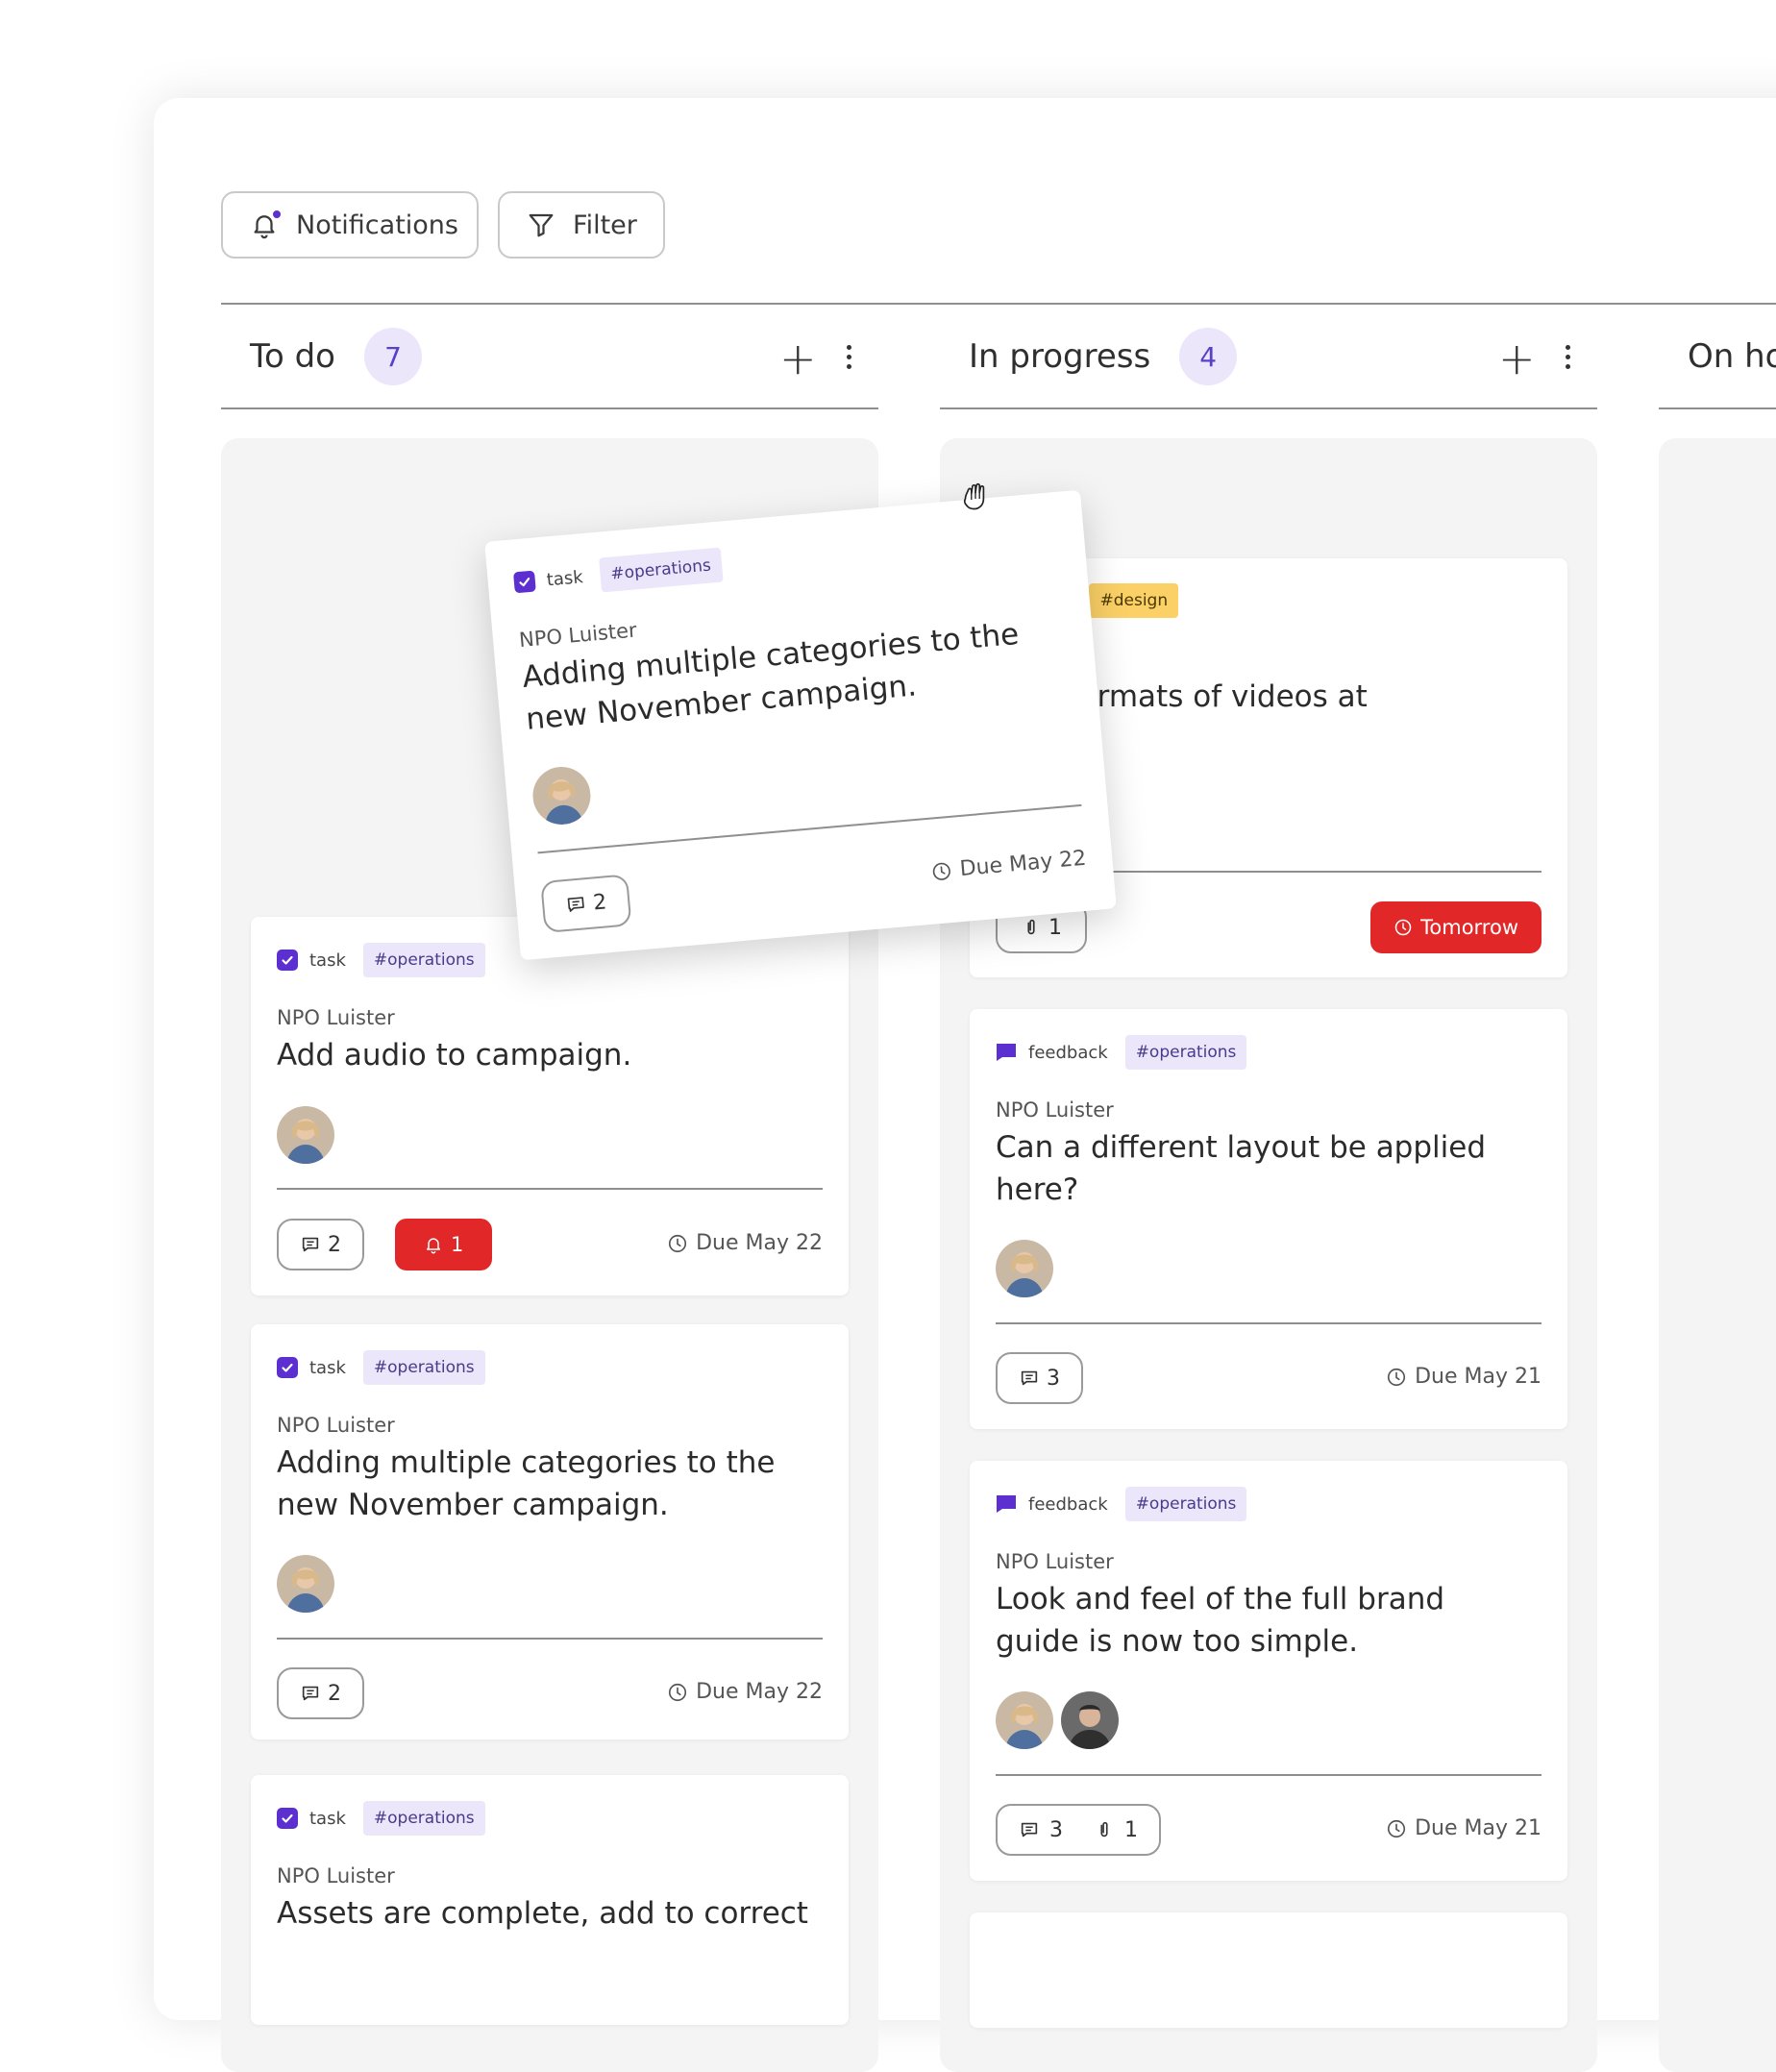  I want to click on tag-badge-design: #design, so click(1134, 600).